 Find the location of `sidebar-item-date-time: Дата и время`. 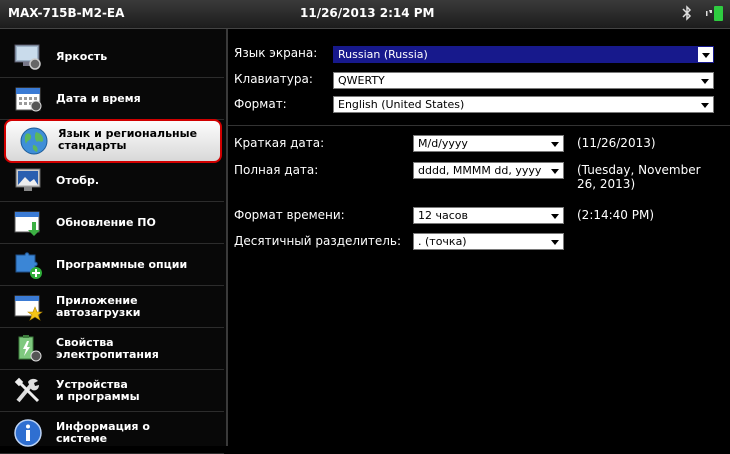

sidebar-item-date-time: Дата и время is located at coordinates (112, 99).